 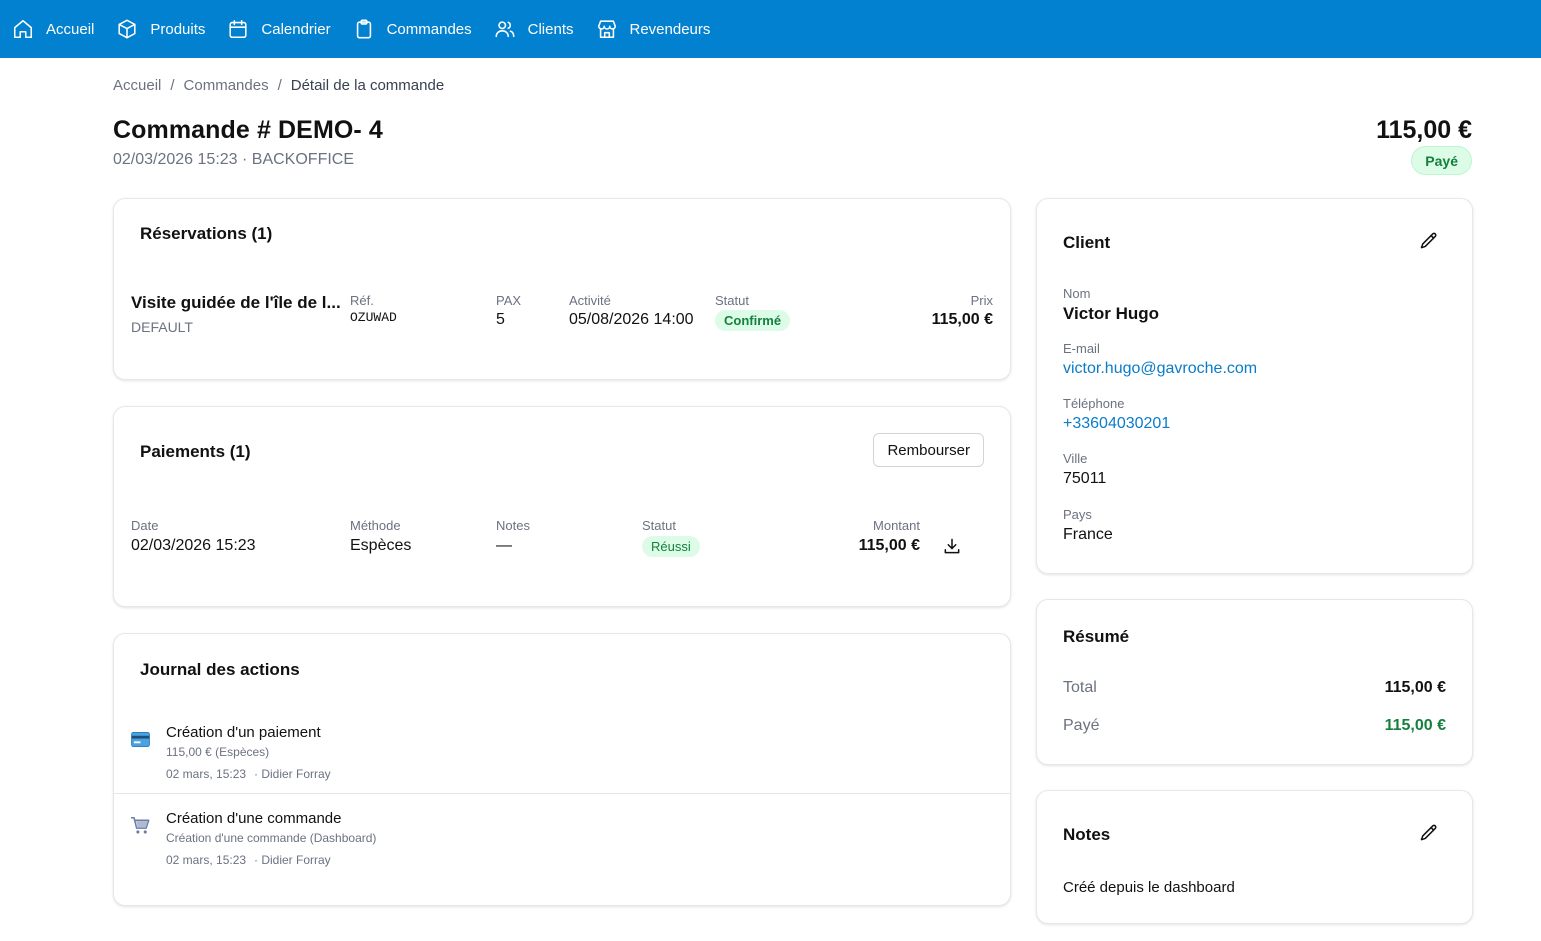 I want to click on summary-total-value: 115,00 €, so click(x=1415, y=687).